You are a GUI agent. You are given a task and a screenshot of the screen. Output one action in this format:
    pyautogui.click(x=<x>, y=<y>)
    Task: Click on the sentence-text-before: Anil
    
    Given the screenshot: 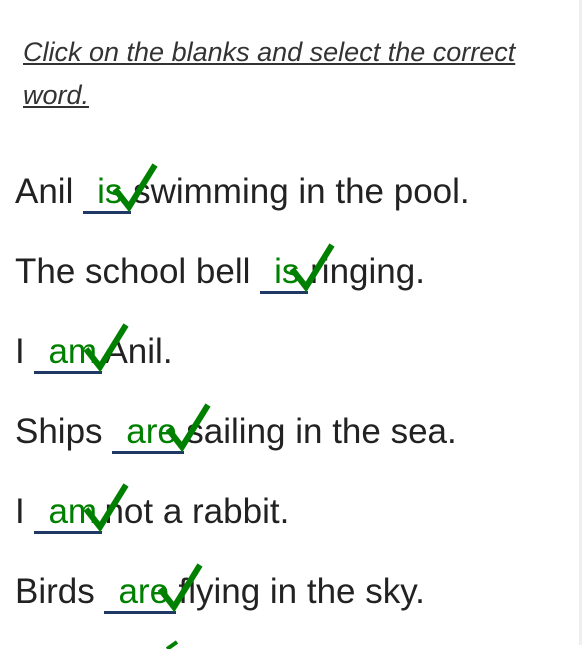 What is the action you would take?
    pyautogui.click(x=49, y=191)
    